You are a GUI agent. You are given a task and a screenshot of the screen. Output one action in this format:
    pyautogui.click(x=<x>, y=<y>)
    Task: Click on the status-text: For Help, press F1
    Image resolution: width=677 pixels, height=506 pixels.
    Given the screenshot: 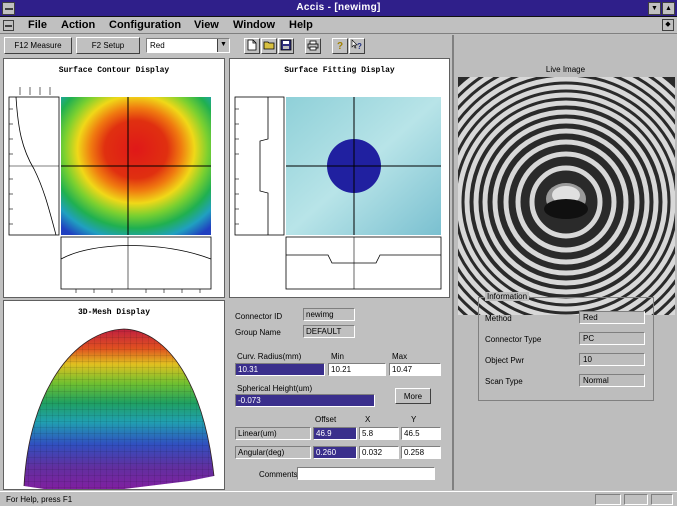 What is the action you would take?
    pyautogui.click(x=39, y=499)
    